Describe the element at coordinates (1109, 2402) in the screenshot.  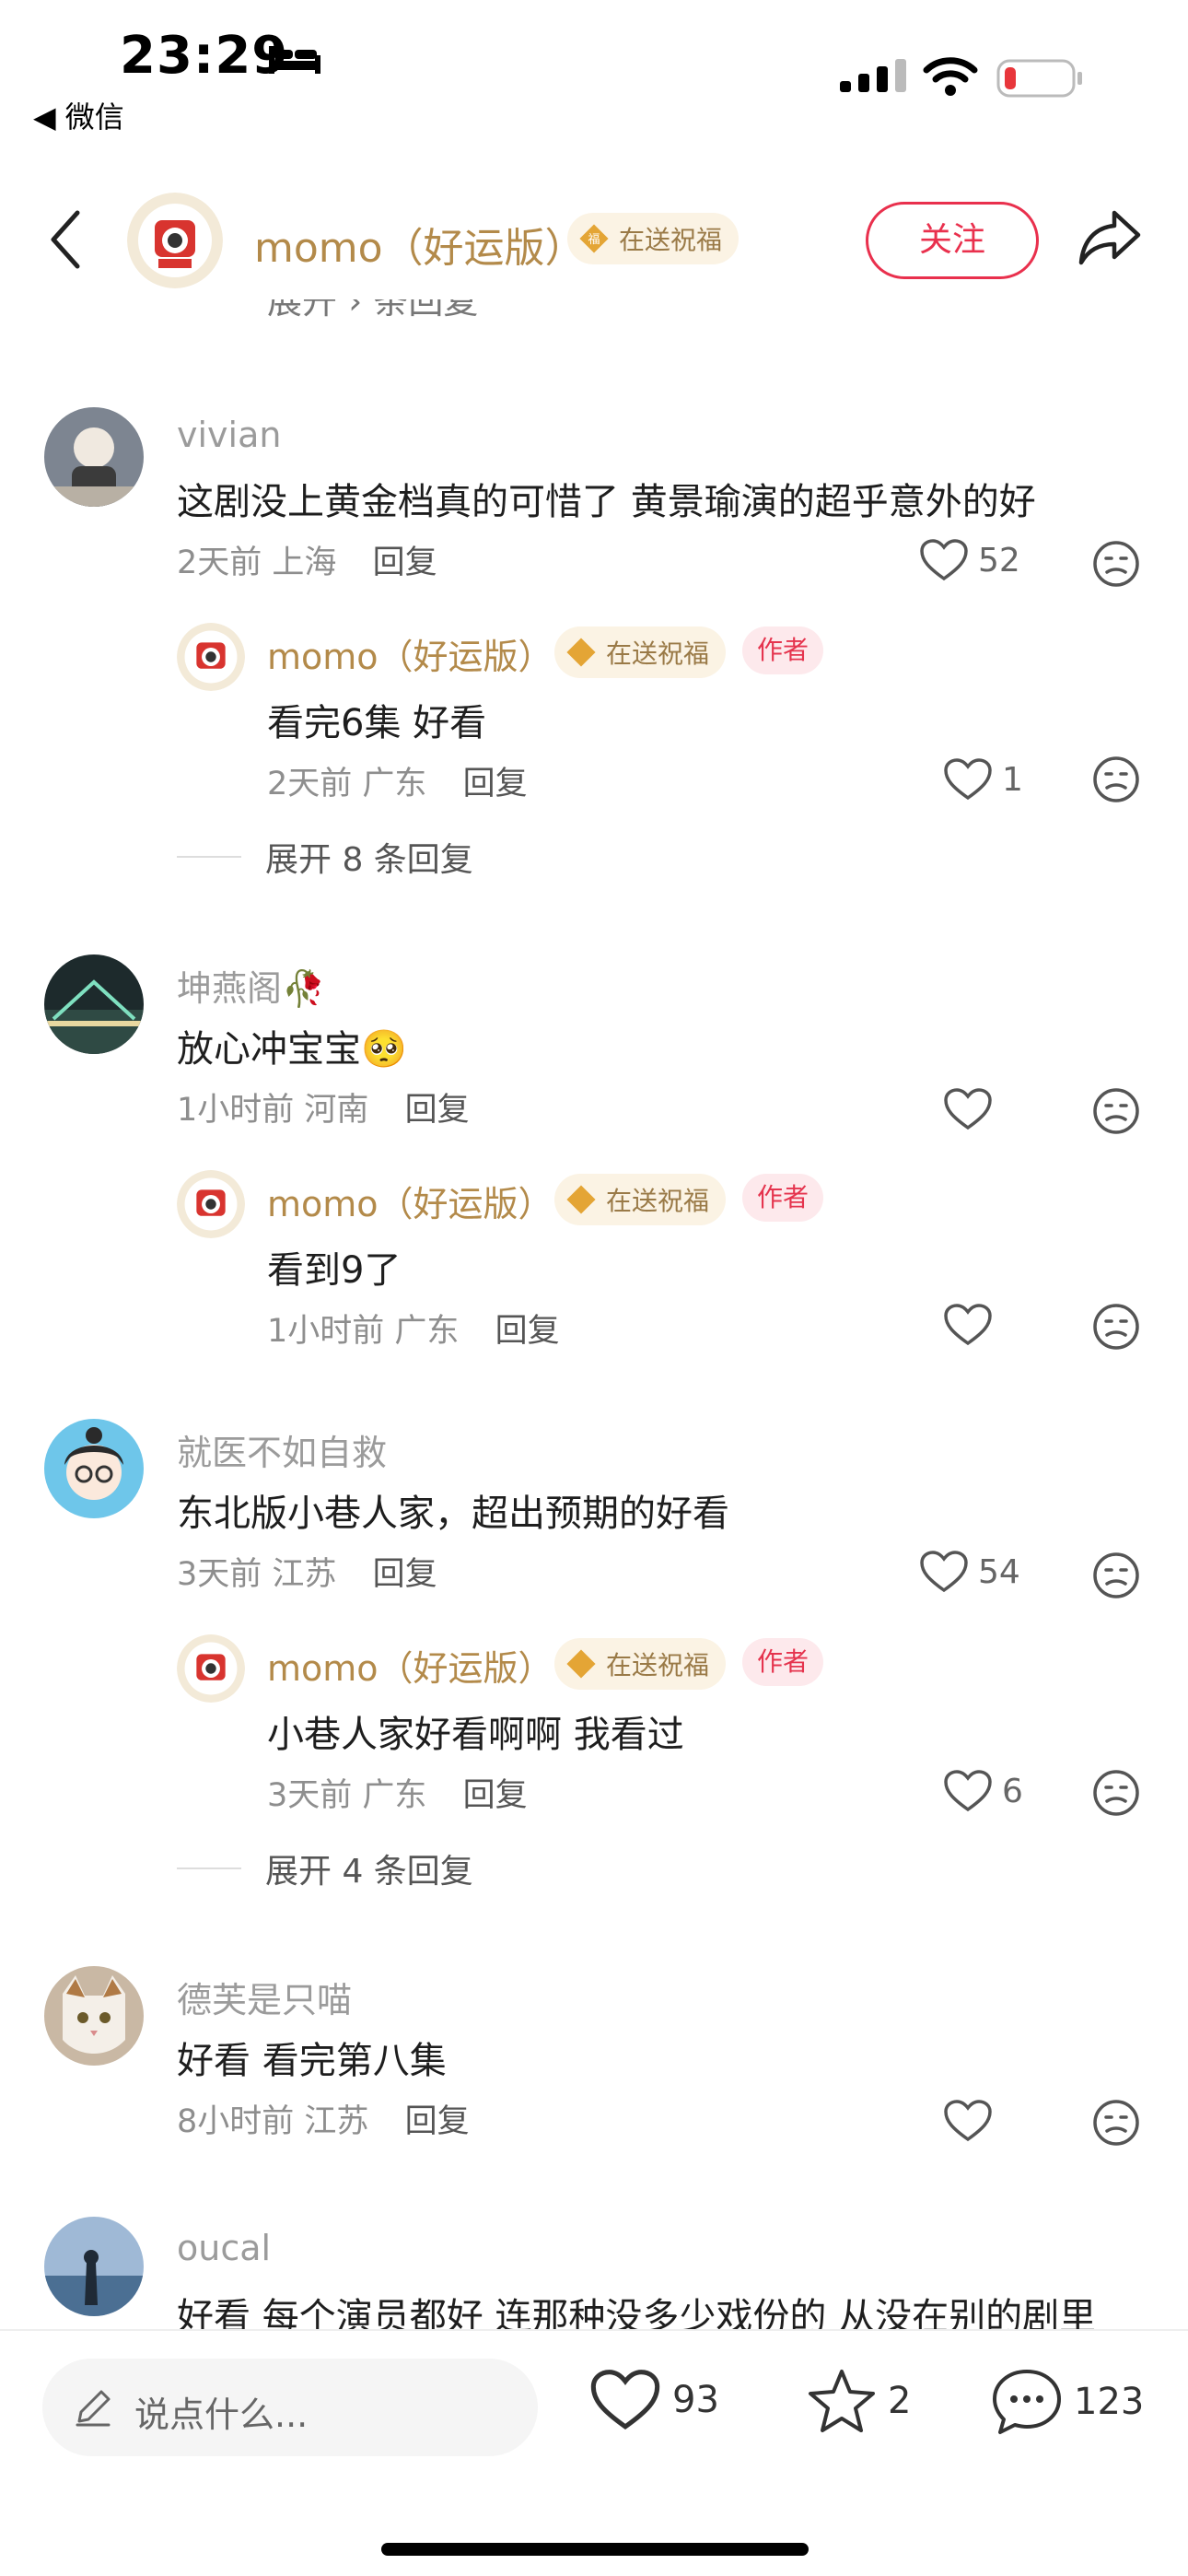
I see `comment-count: 123` at that location.